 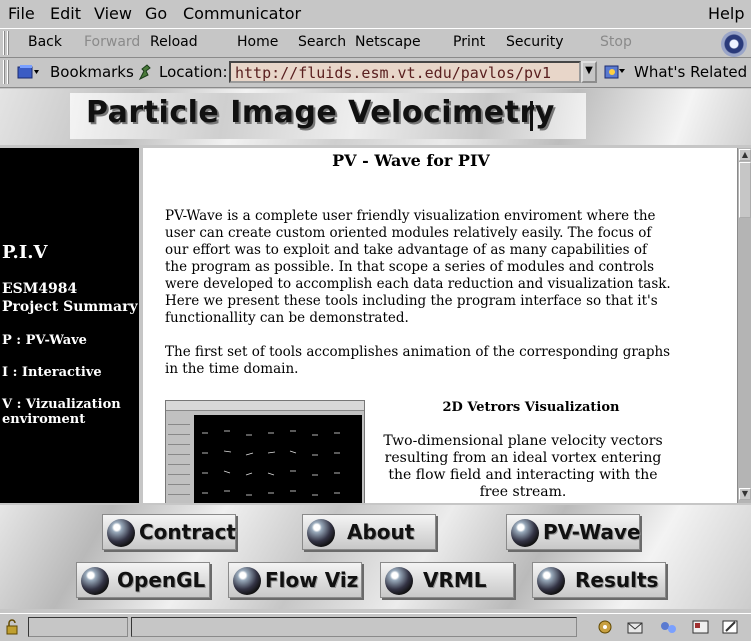 What do you see at coordinates (70, 298) in the screenshot?
I see `nav-project-summary: ESM4984 Project Summary` at bounding box center [70, 298].